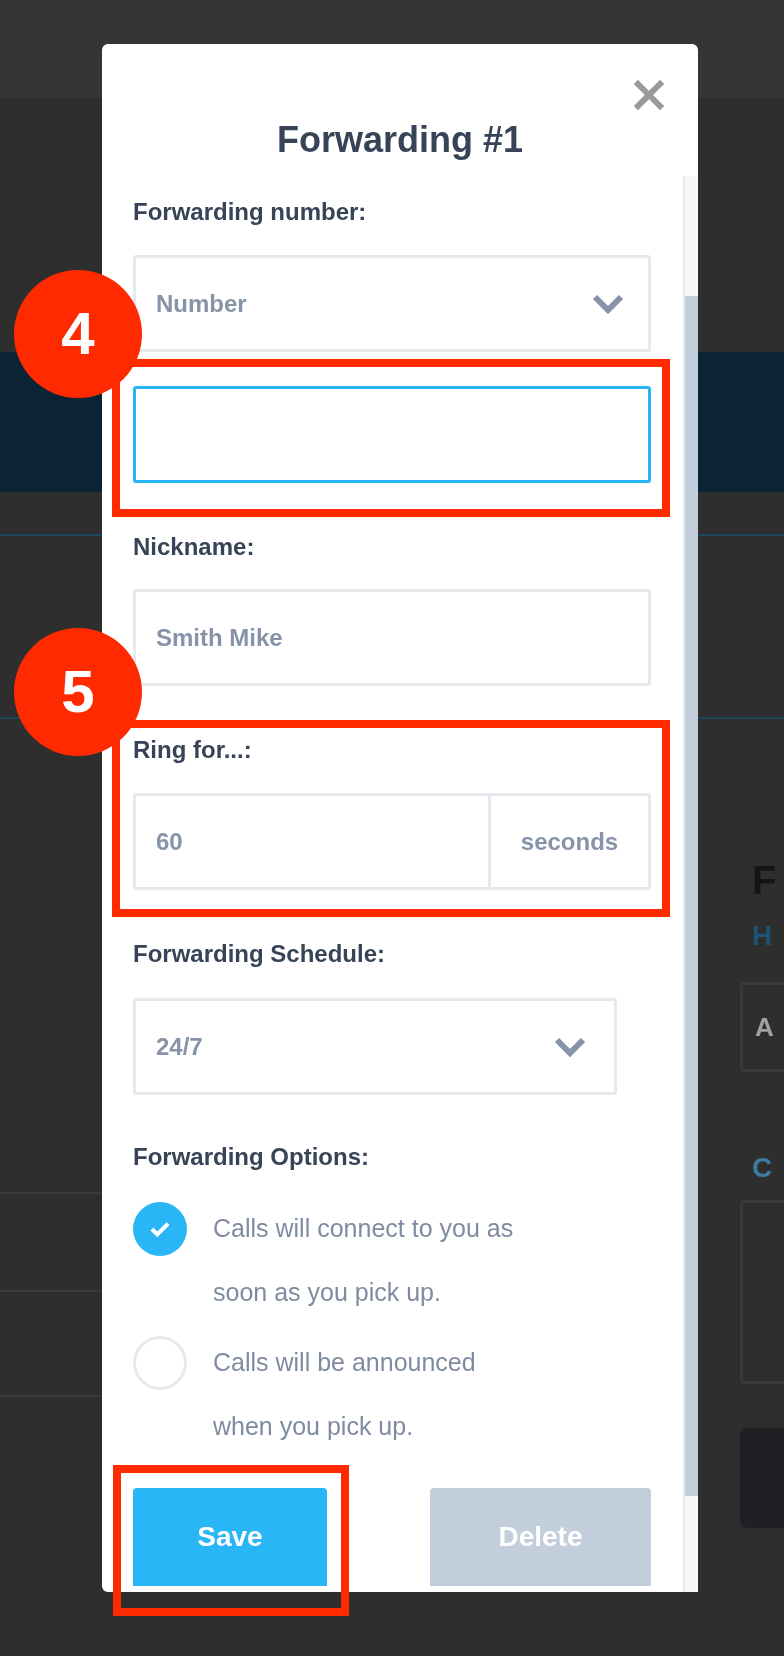  I want to click on field-label: Forwarding Schedule:, so click(260, 954).